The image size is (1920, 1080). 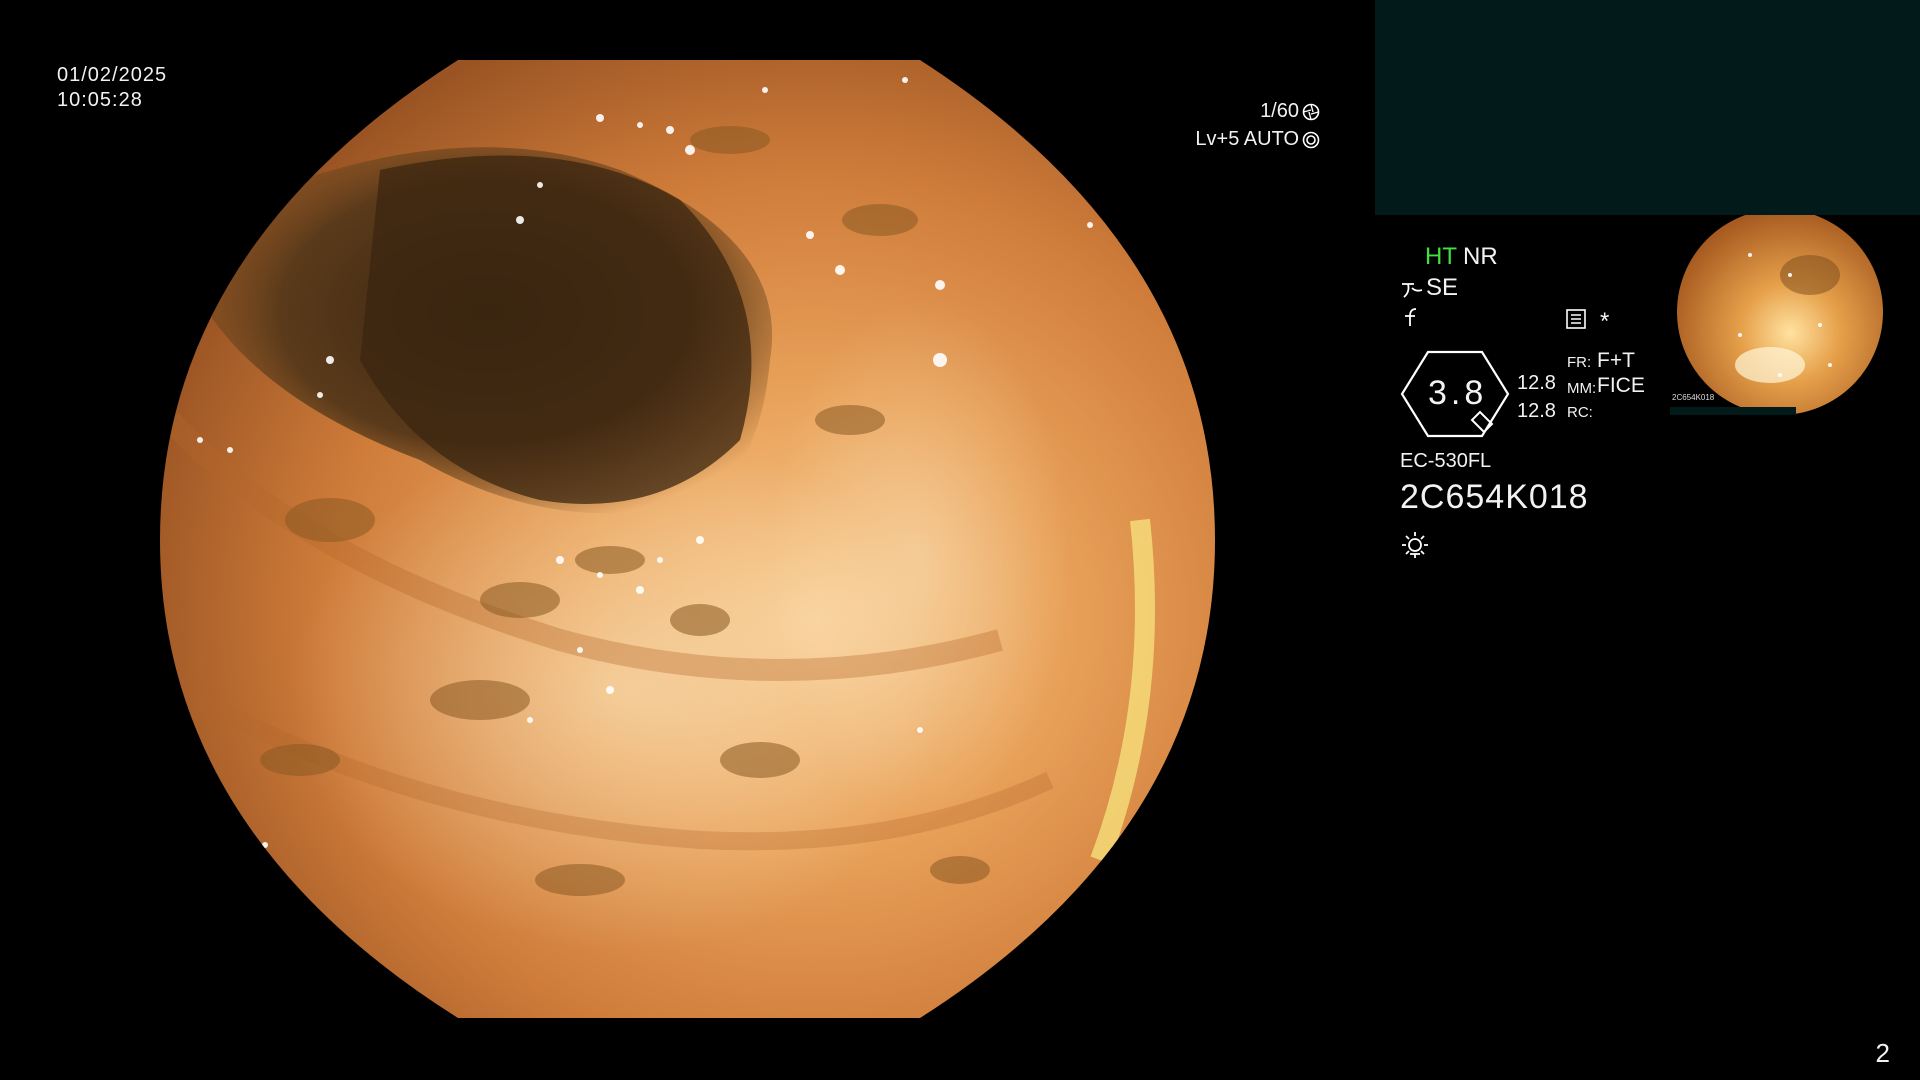 What do you see at coordinates (1605, 321) in the screenshot?
I see `asterisk-indicator: *` at bounding box center [1605, 321].